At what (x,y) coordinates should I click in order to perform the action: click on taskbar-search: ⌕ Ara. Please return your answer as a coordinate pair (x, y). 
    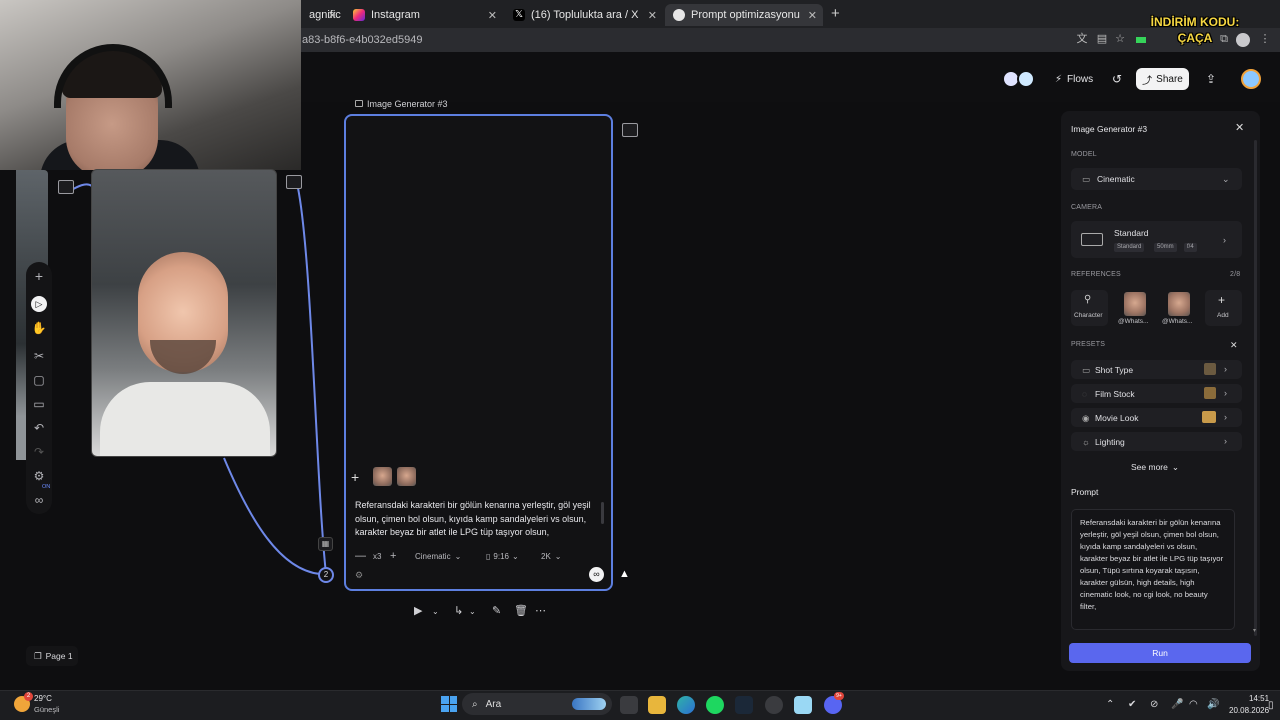
    Looking at the image, I should click on (537, 704).